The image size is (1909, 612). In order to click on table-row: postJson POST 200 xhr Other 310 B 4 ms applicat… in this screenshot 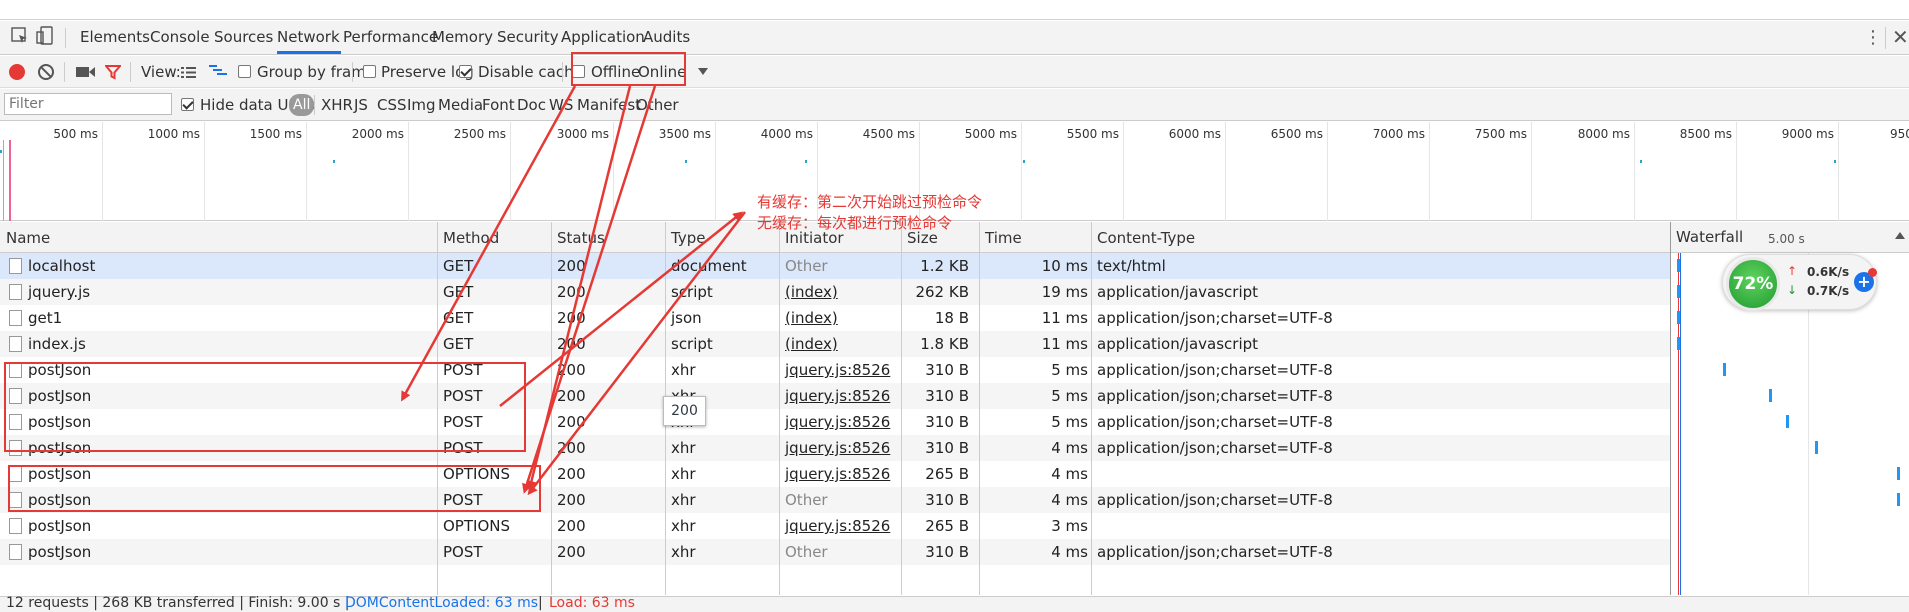, I will do `click(835, 552)`.